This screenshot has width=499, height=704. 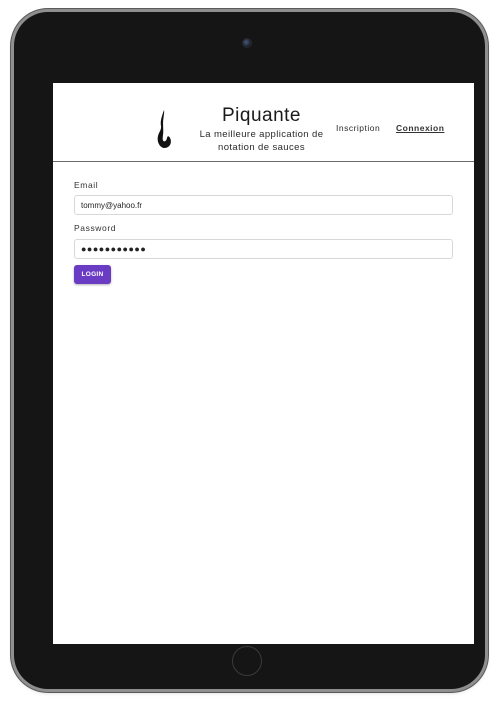 I want to click on page-title: Piquante, so click(x=261, y=115).